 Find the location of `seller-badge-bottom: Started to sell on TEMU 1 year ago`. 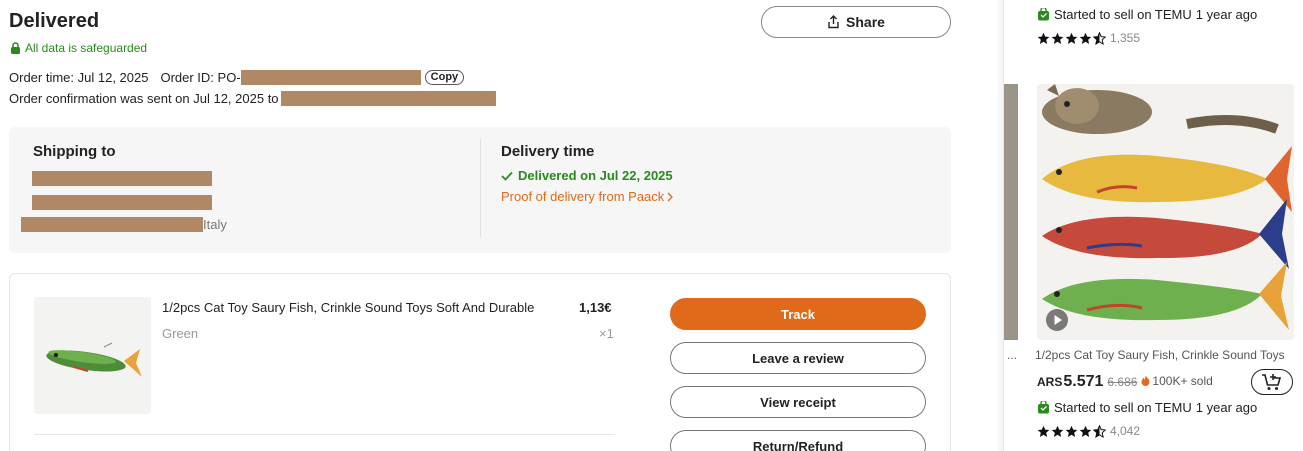

seller-badge-bottom: Started to sell on TEMU 1 year ago is located at coordinates (1147, 407).